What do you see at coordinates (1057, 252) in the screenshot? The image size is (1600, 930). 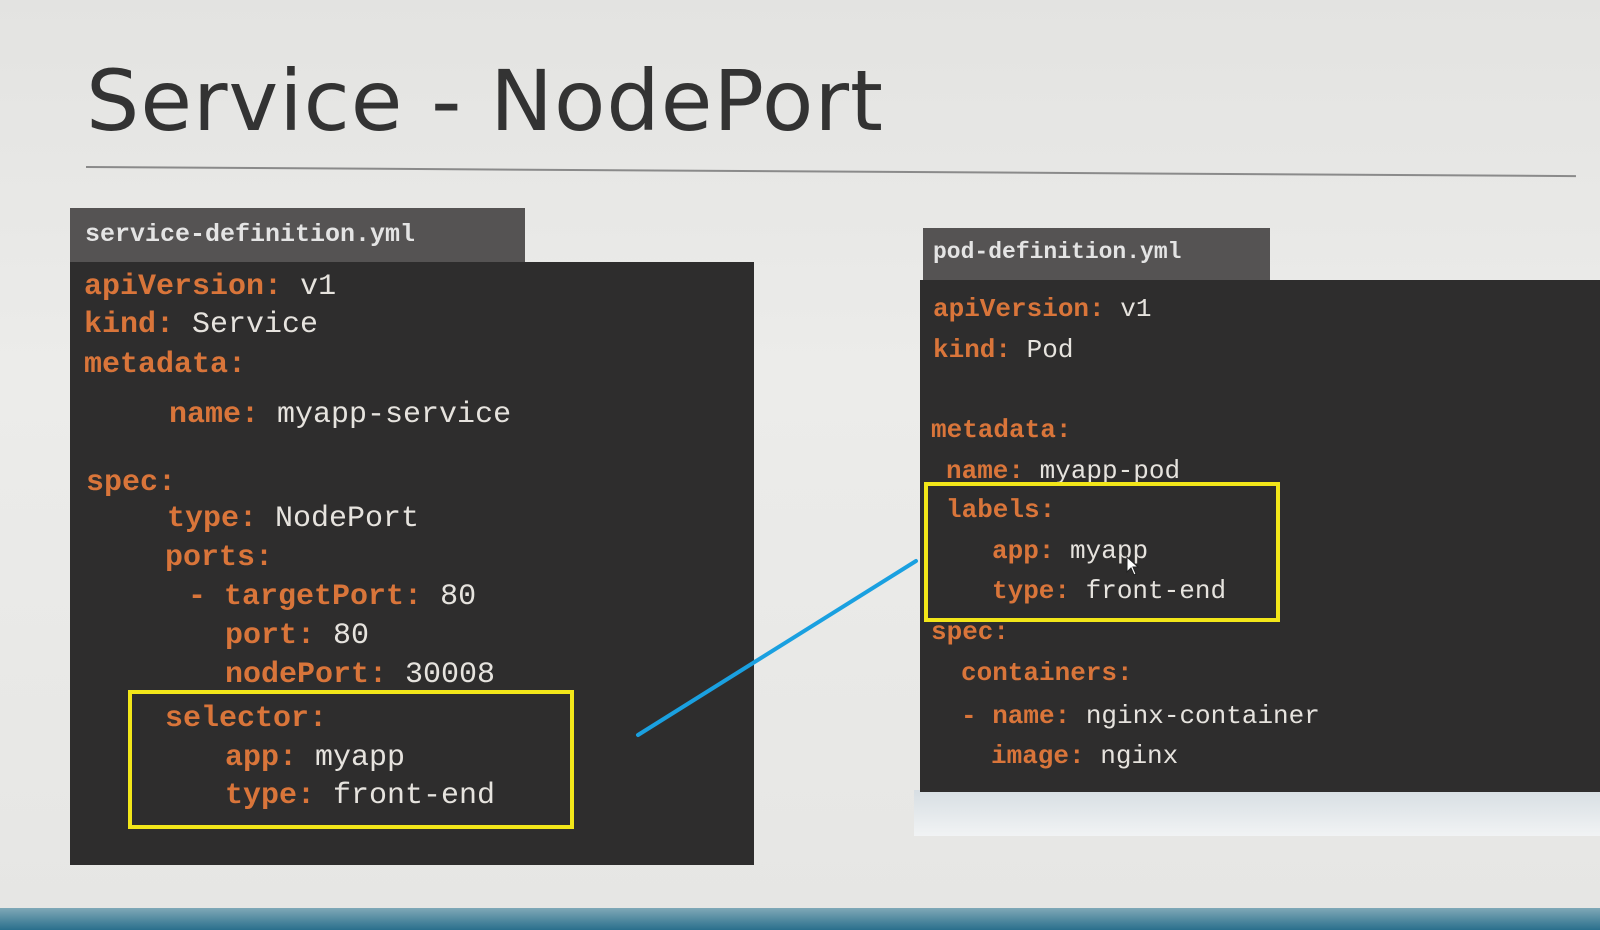 I see `pod-file-tab-label: pod-definition.yml` at bounding box center [1057, 252].